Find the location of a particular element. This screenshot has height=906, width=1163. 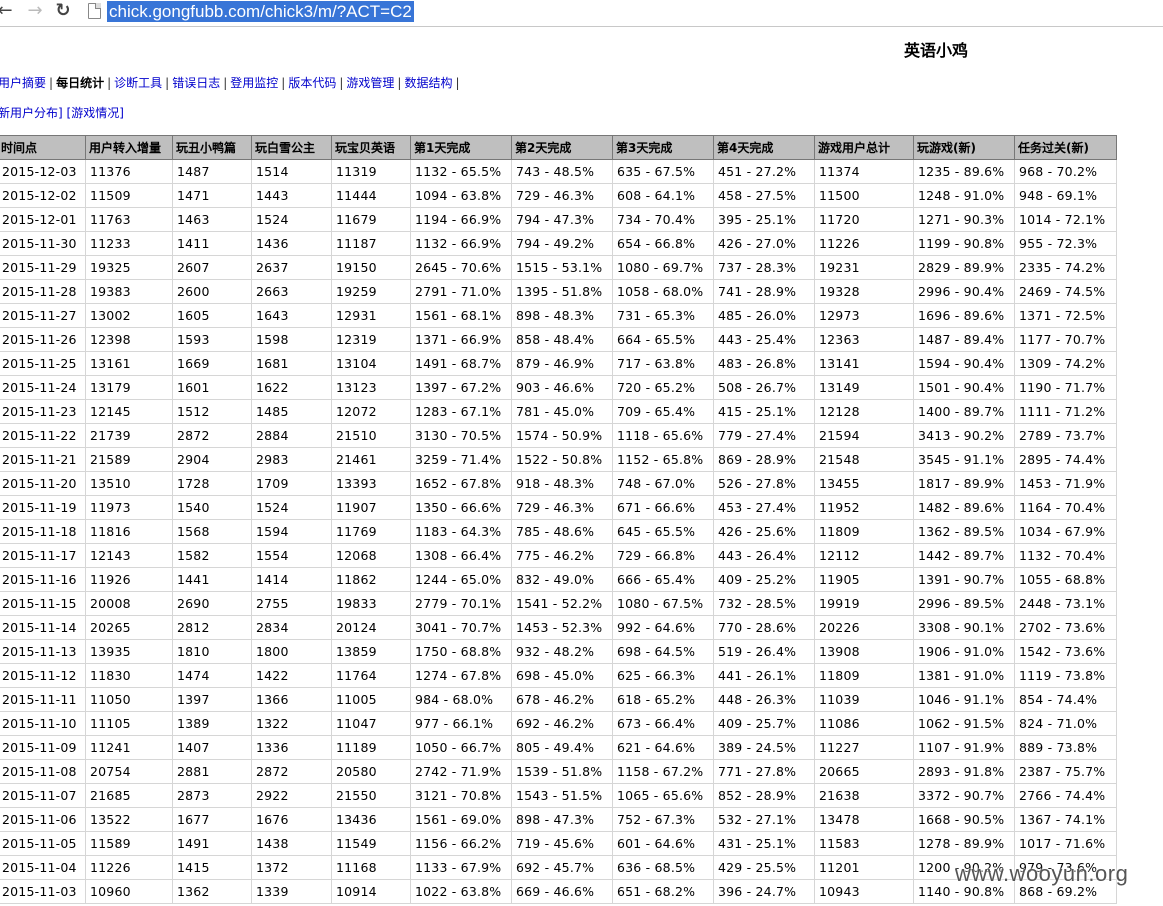

table-cell: 2872 is located at coordinates (291, 771).